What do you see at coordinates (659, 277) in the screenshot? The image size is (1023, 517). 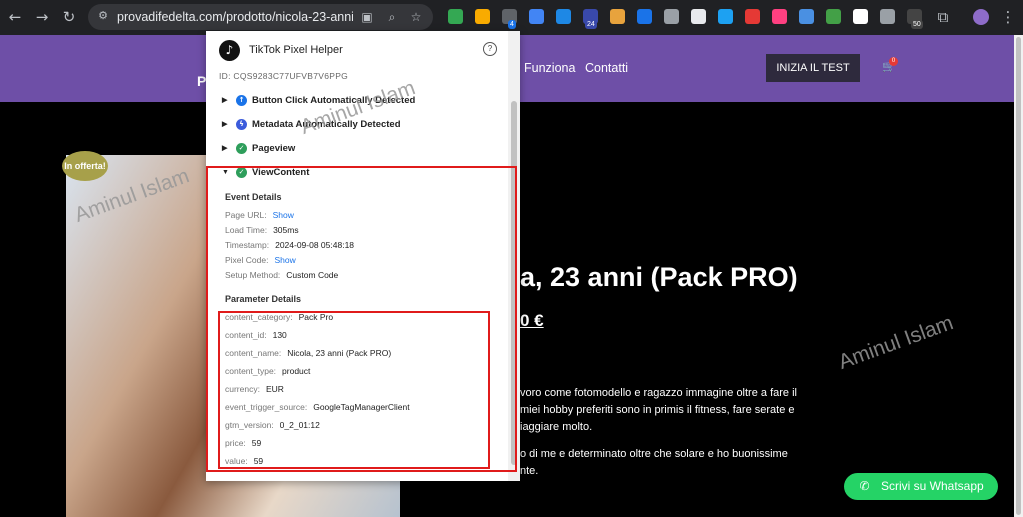 I see `product-title: a, 23 anni (Pack PRO)` at bounding box center [659, 277].